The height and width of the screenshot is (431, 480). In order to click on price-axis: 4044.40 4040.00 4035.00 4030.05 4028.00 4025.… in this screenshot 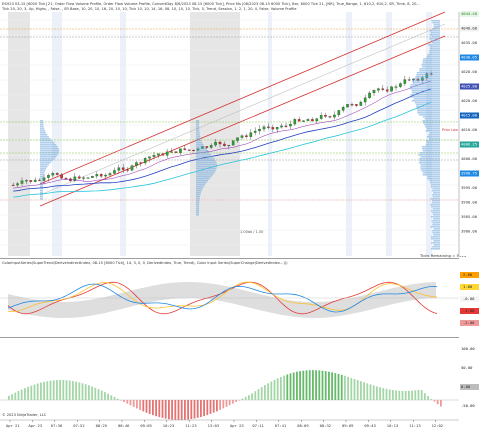, I will do `click(469, 133)`.